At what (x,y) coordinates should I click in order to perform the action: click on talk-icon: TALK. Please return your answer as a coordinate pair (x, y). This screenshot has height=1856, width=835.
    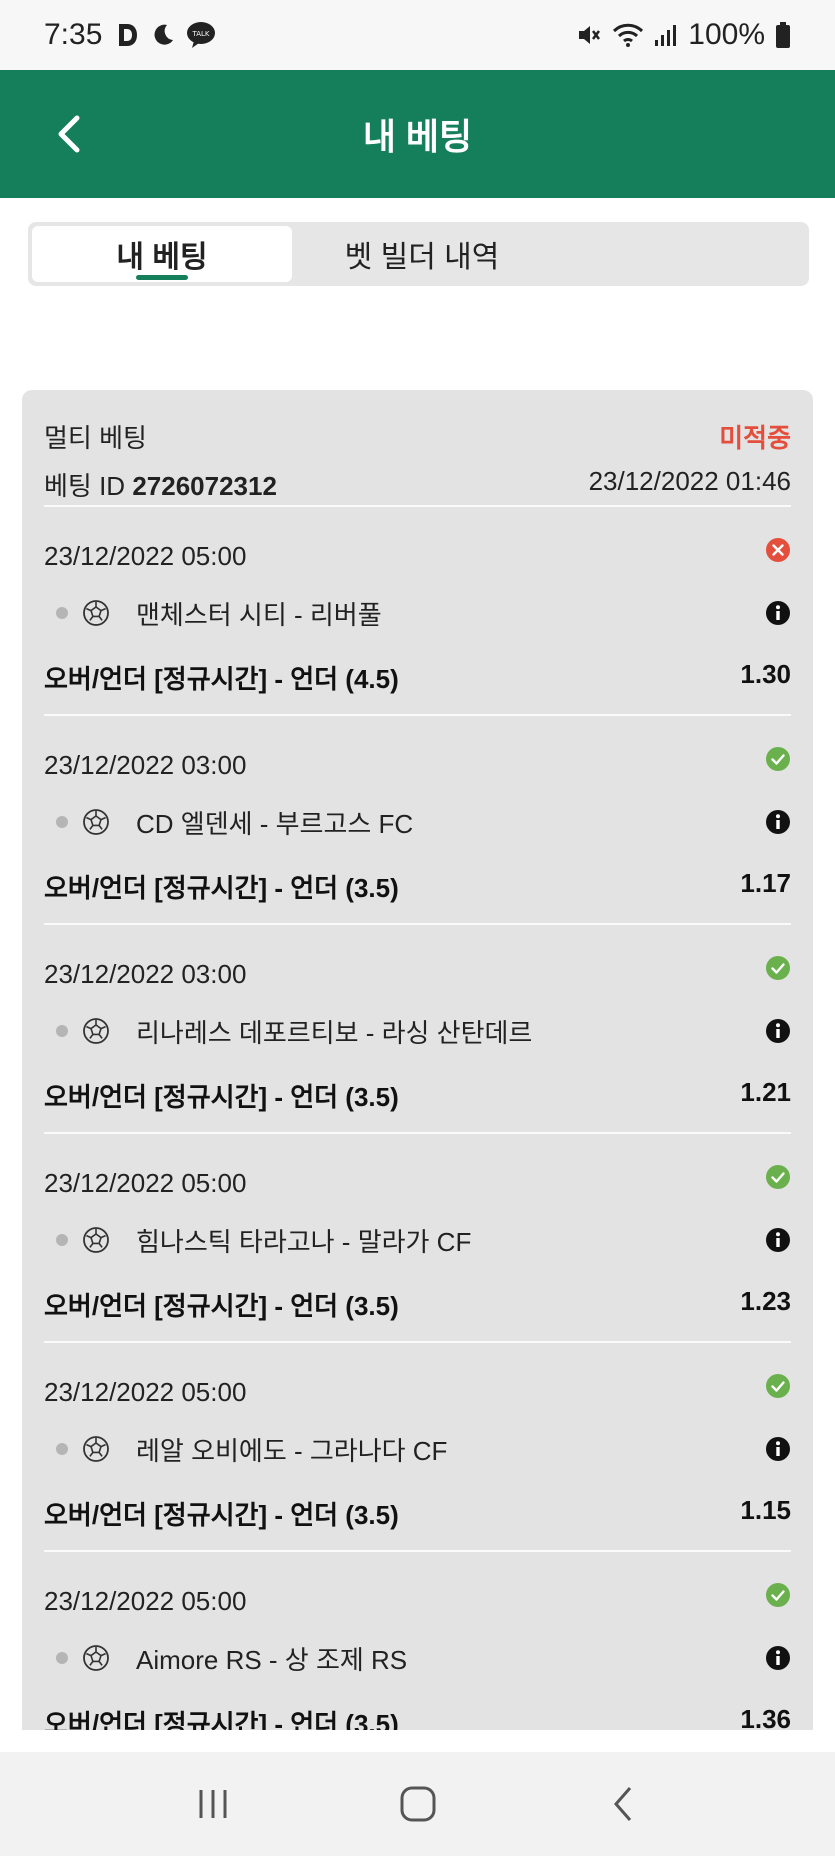
    Looking at the image, I should click on (201, 35).